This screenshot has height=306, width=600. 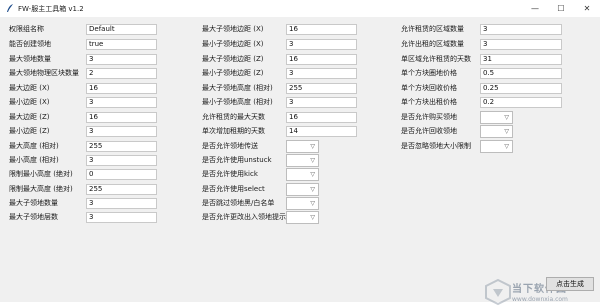 I want to click on field-label: 最小子领地高度 (相对), so click(x=237, y=102).